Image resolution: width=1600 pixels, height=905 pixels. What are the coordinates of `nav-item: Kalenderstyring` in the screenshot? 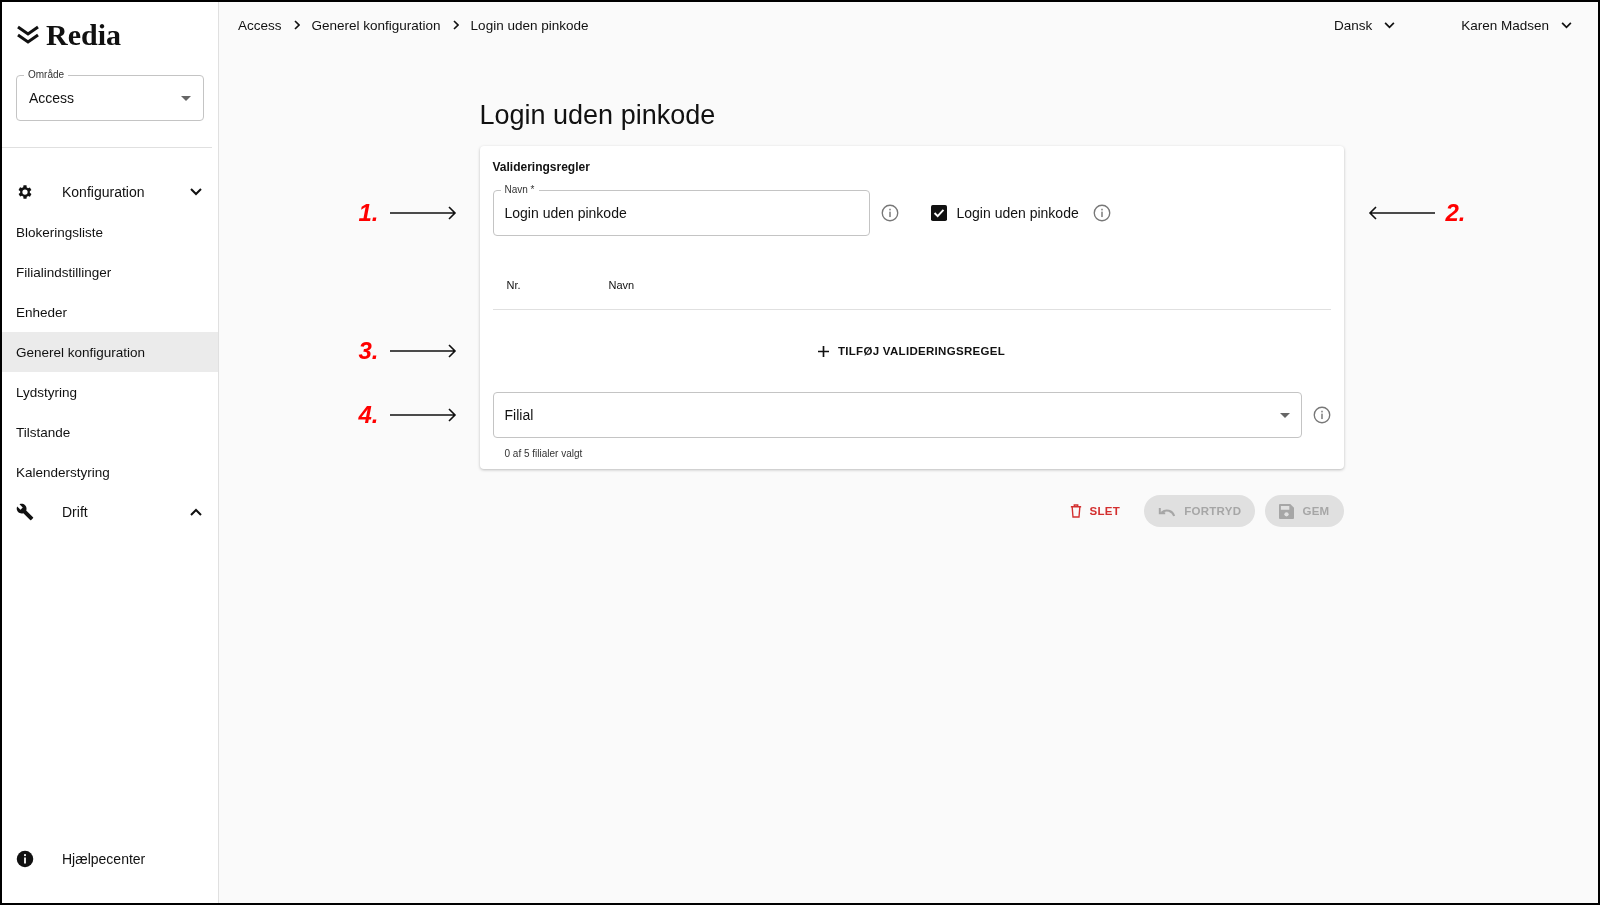 It's located at (110, 472).